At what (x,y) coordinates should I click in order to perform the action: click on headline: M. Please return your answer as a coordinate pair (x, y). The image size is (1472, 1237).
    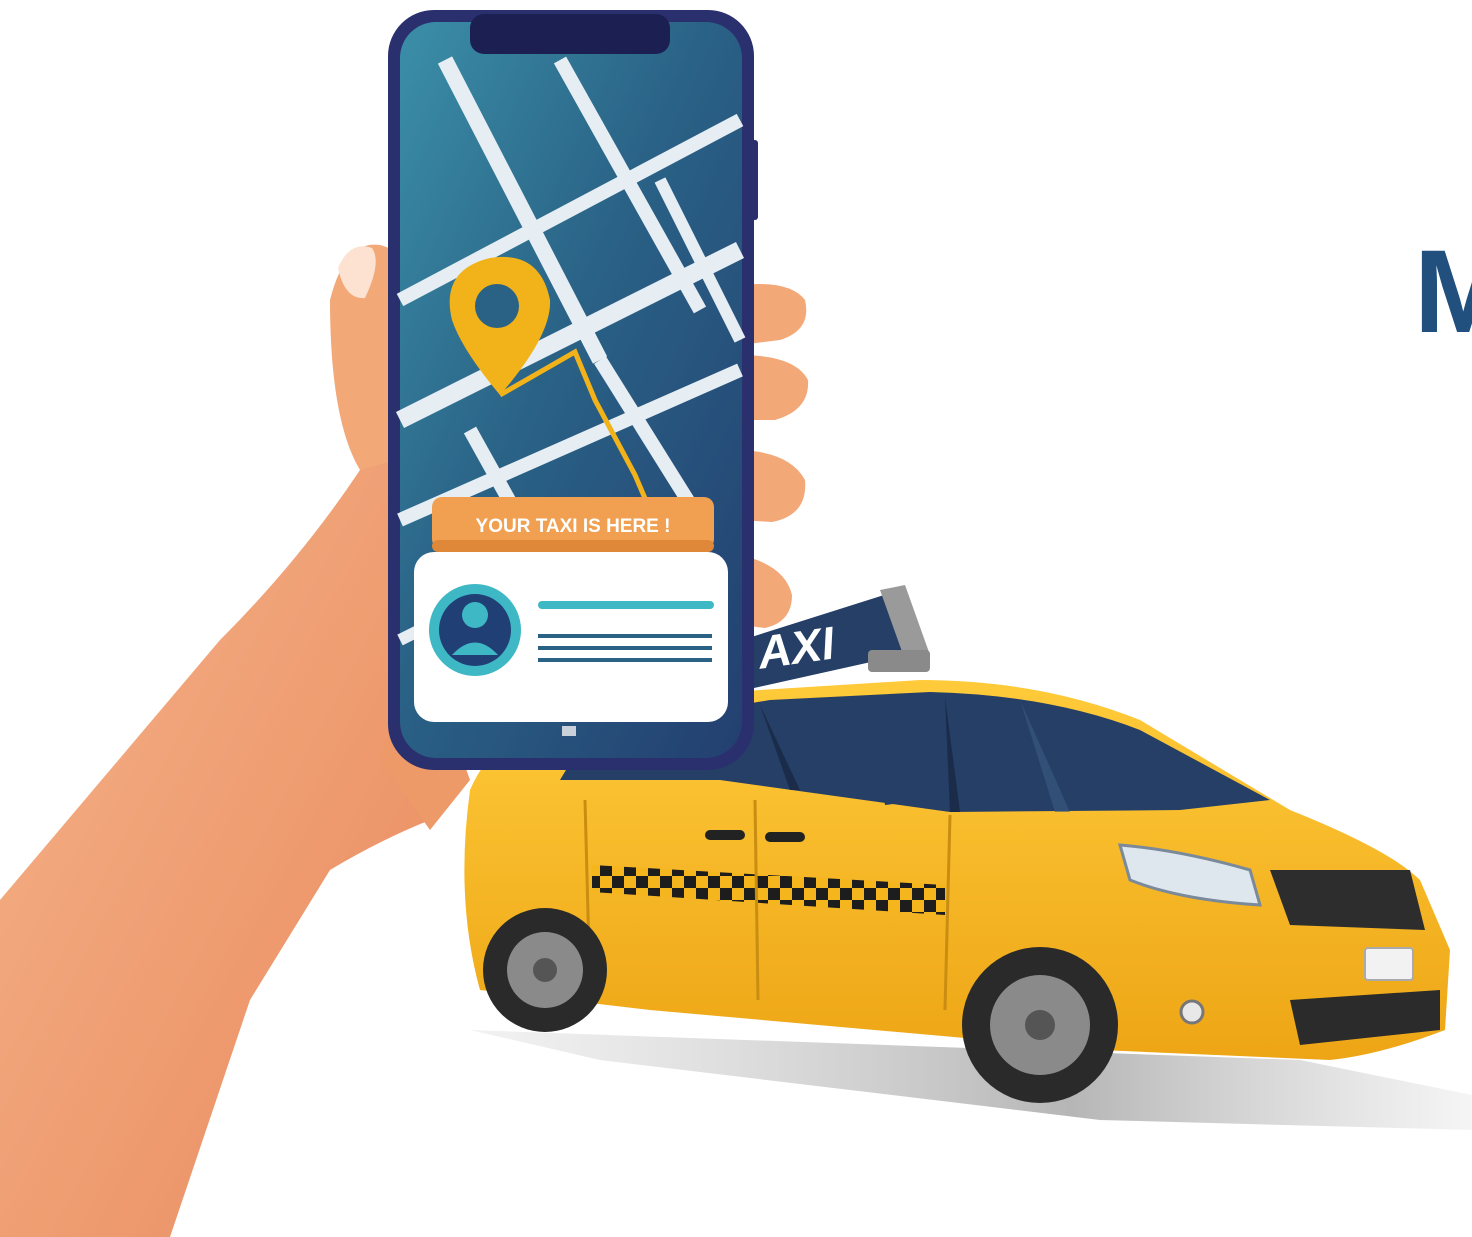
    Looking at the image, I should click on (1443, 292).